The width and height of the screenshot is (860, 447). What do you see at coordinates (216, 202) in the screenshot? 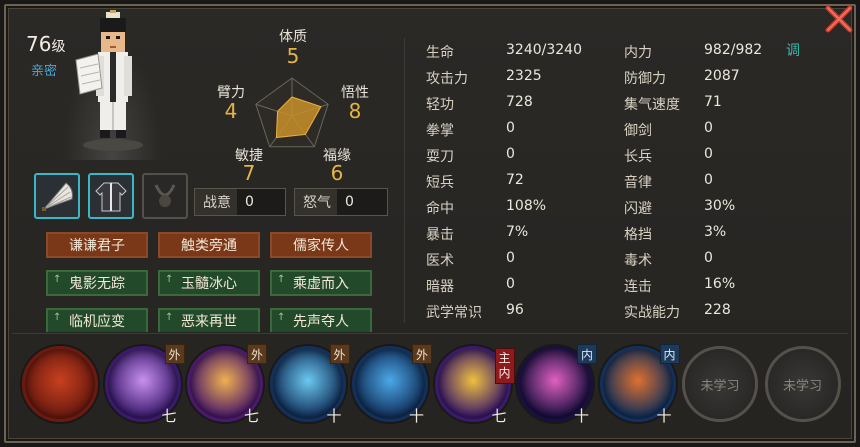
I see `battle-intent-label: 战意` at bounding box center [216, 202].